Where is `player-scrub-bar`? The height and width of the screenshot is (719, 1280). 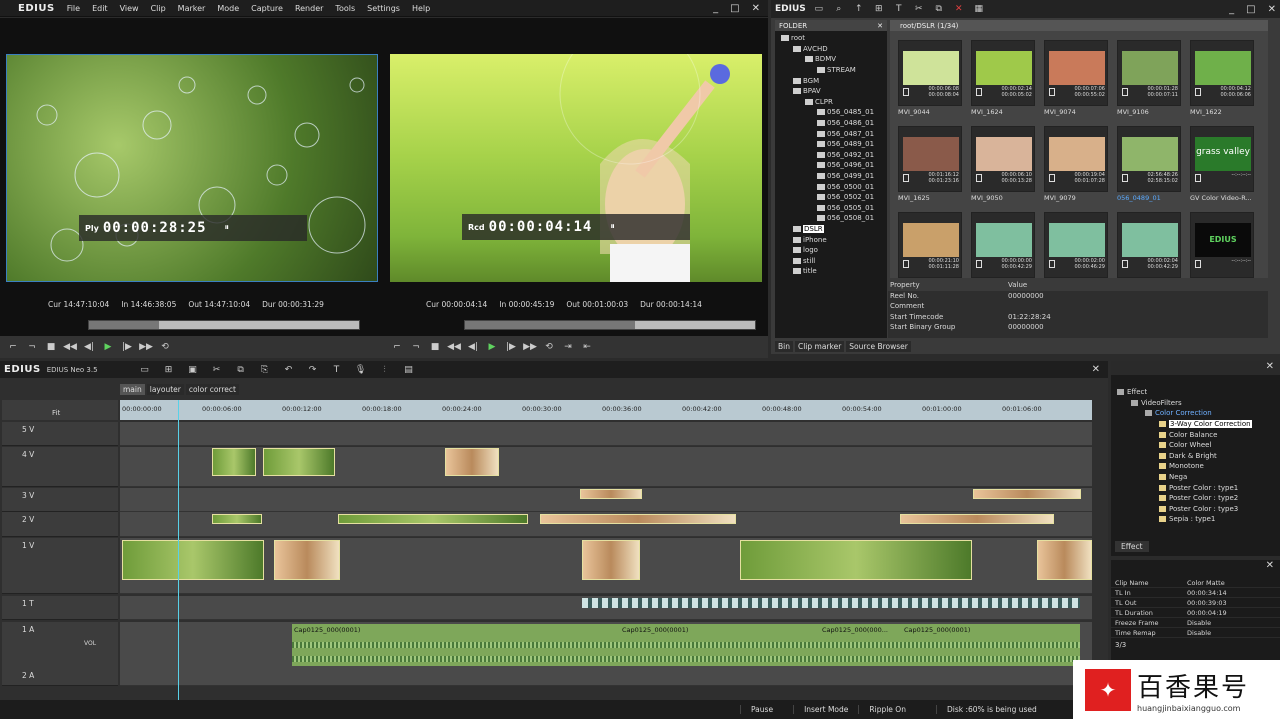
player-scrub-bar is located at coordinates (224, 325).